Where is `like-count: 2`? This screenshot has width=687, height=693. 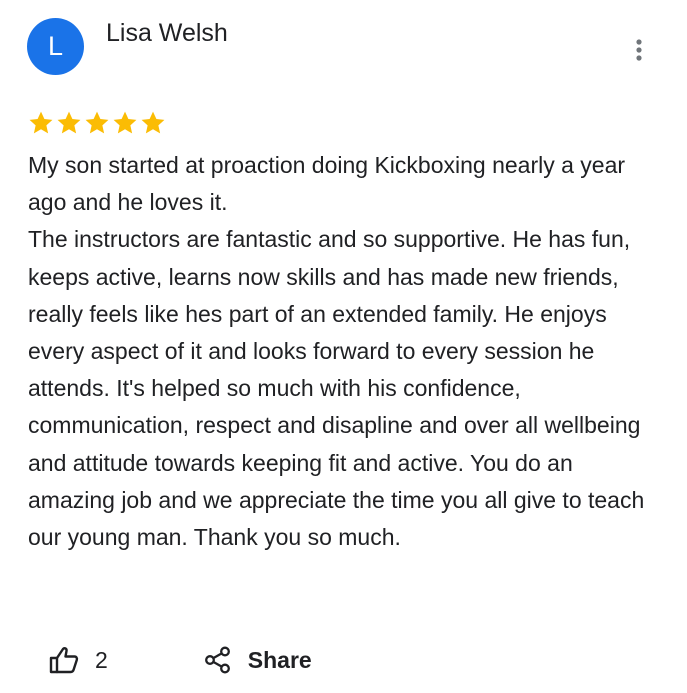 like-count: 2 is located at coordinates (101, 659).